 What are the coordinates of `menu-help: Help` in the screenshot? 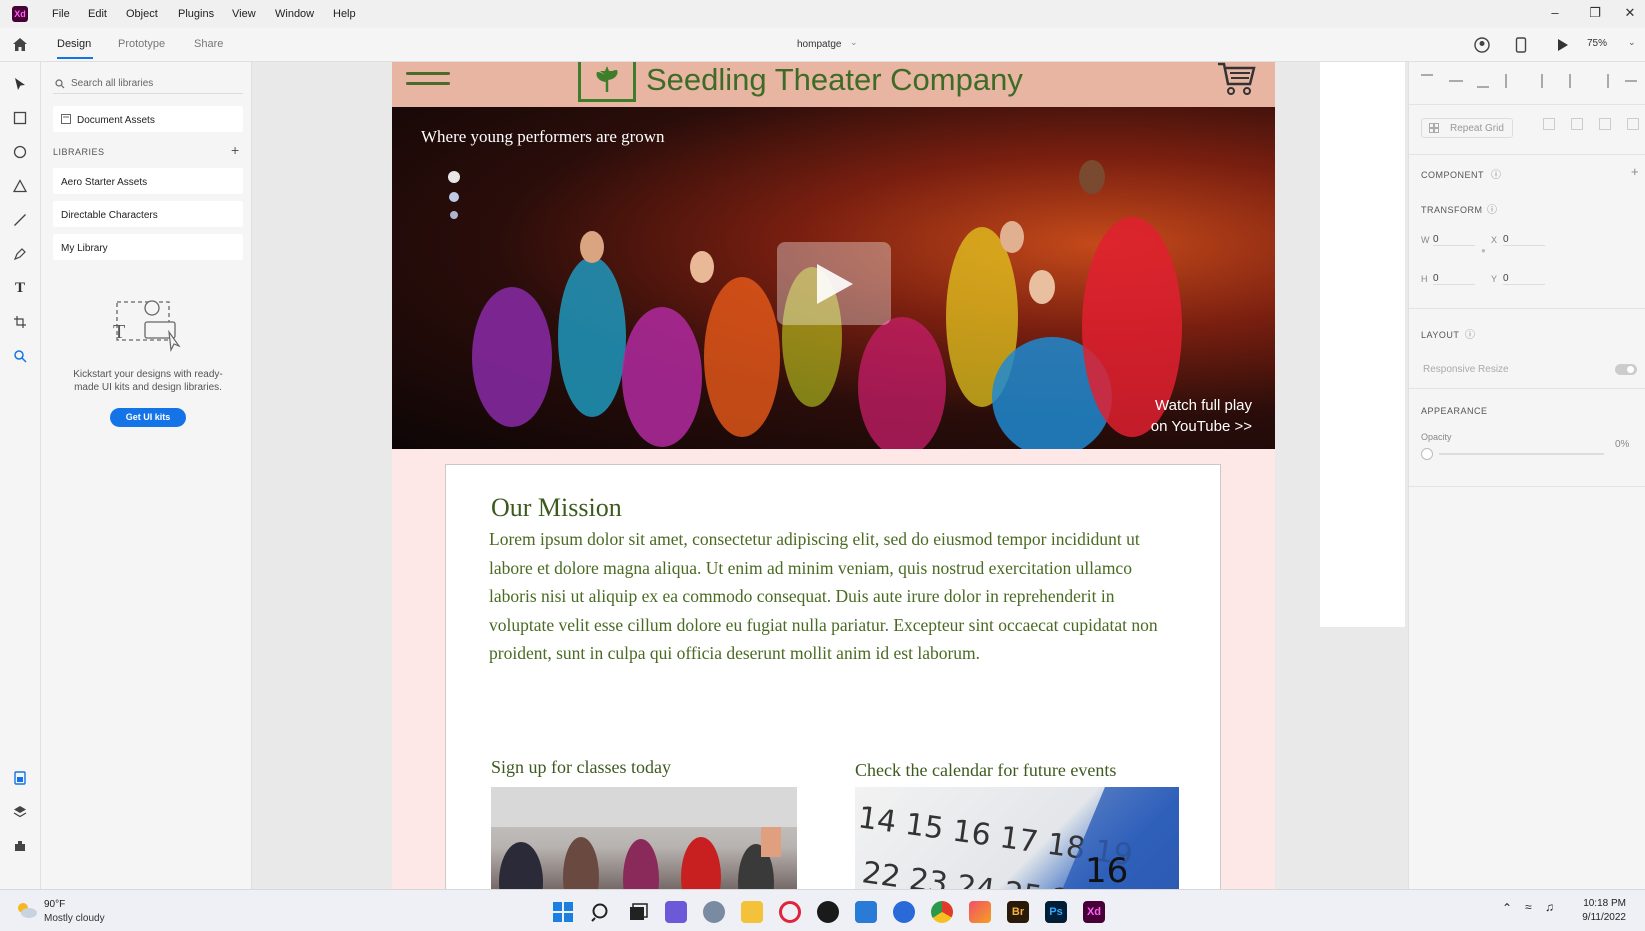 It's located at (344, 14).